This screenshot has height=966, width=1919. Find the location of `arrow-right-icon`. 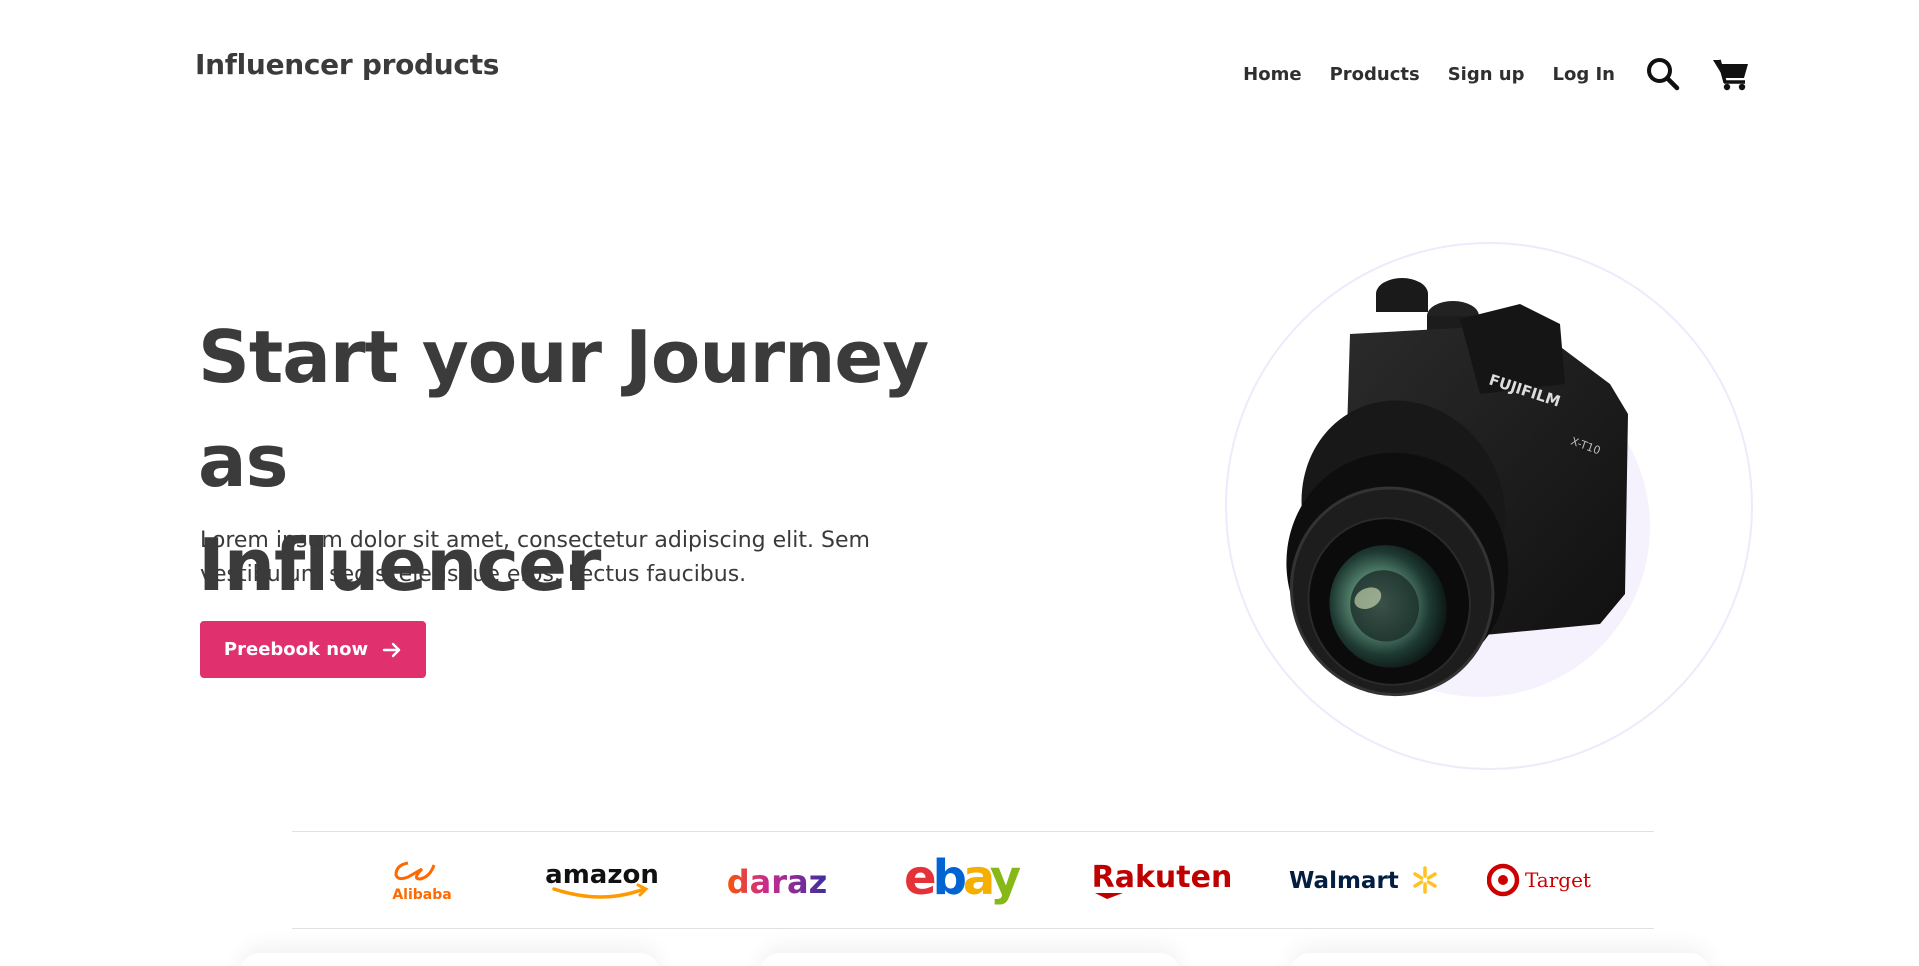

arrow-right-icon is located at coordinates (391, 649).